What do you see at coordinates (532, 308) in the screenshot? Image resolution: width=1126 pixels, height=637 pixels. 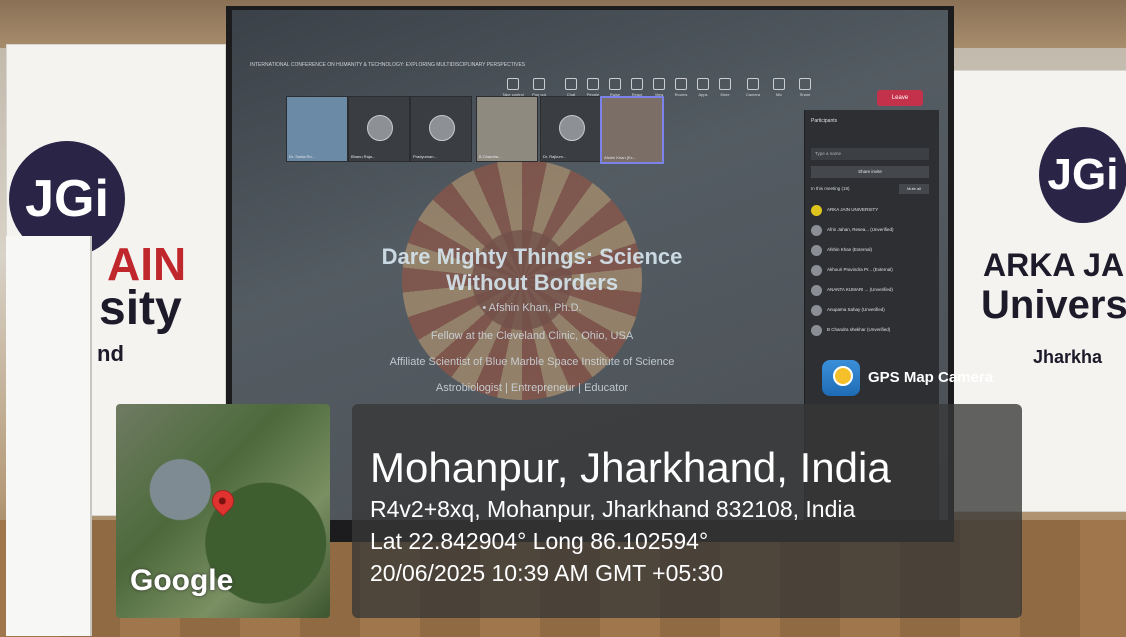 I see `slide-author: • Afshin Khan, Ph.D.` at bounding box center [532, 308].